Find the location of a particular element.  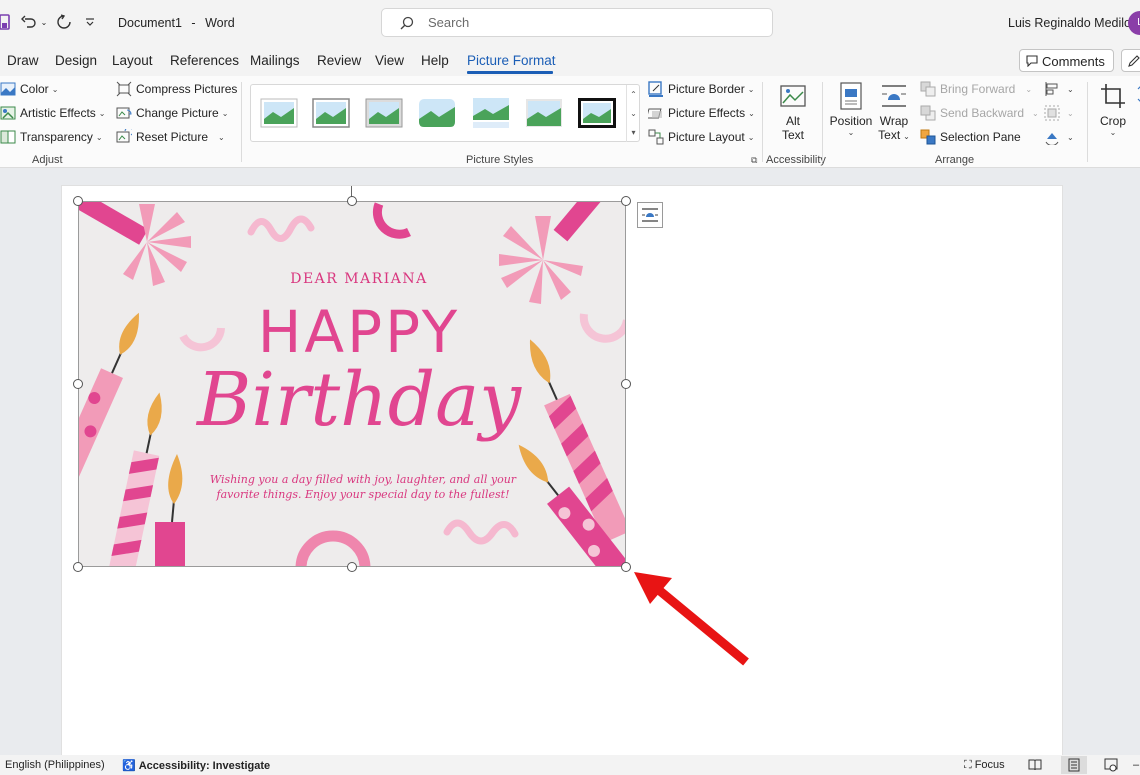

focus-mode-button: ⛶ Focus is located at coordinates (984, 765).